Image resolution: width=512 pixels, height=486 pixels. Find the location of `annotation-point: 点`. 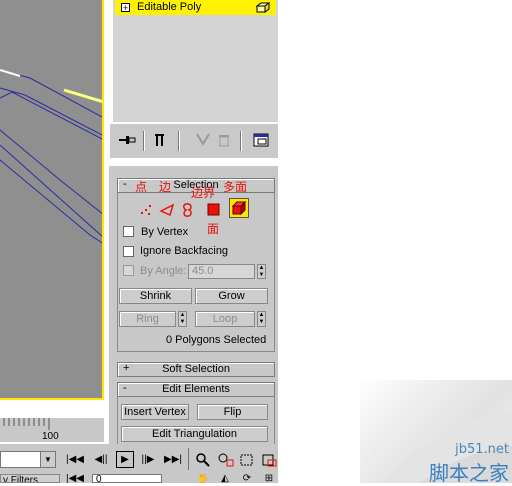

annotation-point: 点 is located at coordinates (141, 187).